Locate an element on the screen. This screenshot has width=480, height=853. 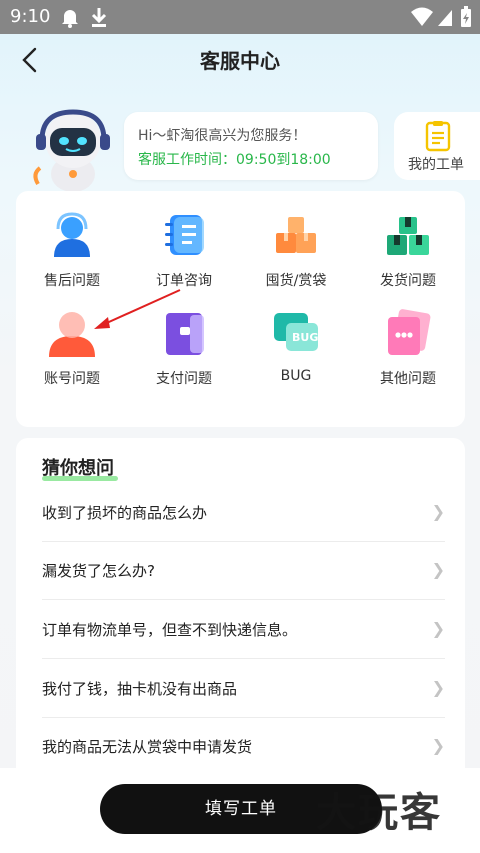
faq-item: 漏发货了怎么办? ❯ is located at coordinates (243, 571).